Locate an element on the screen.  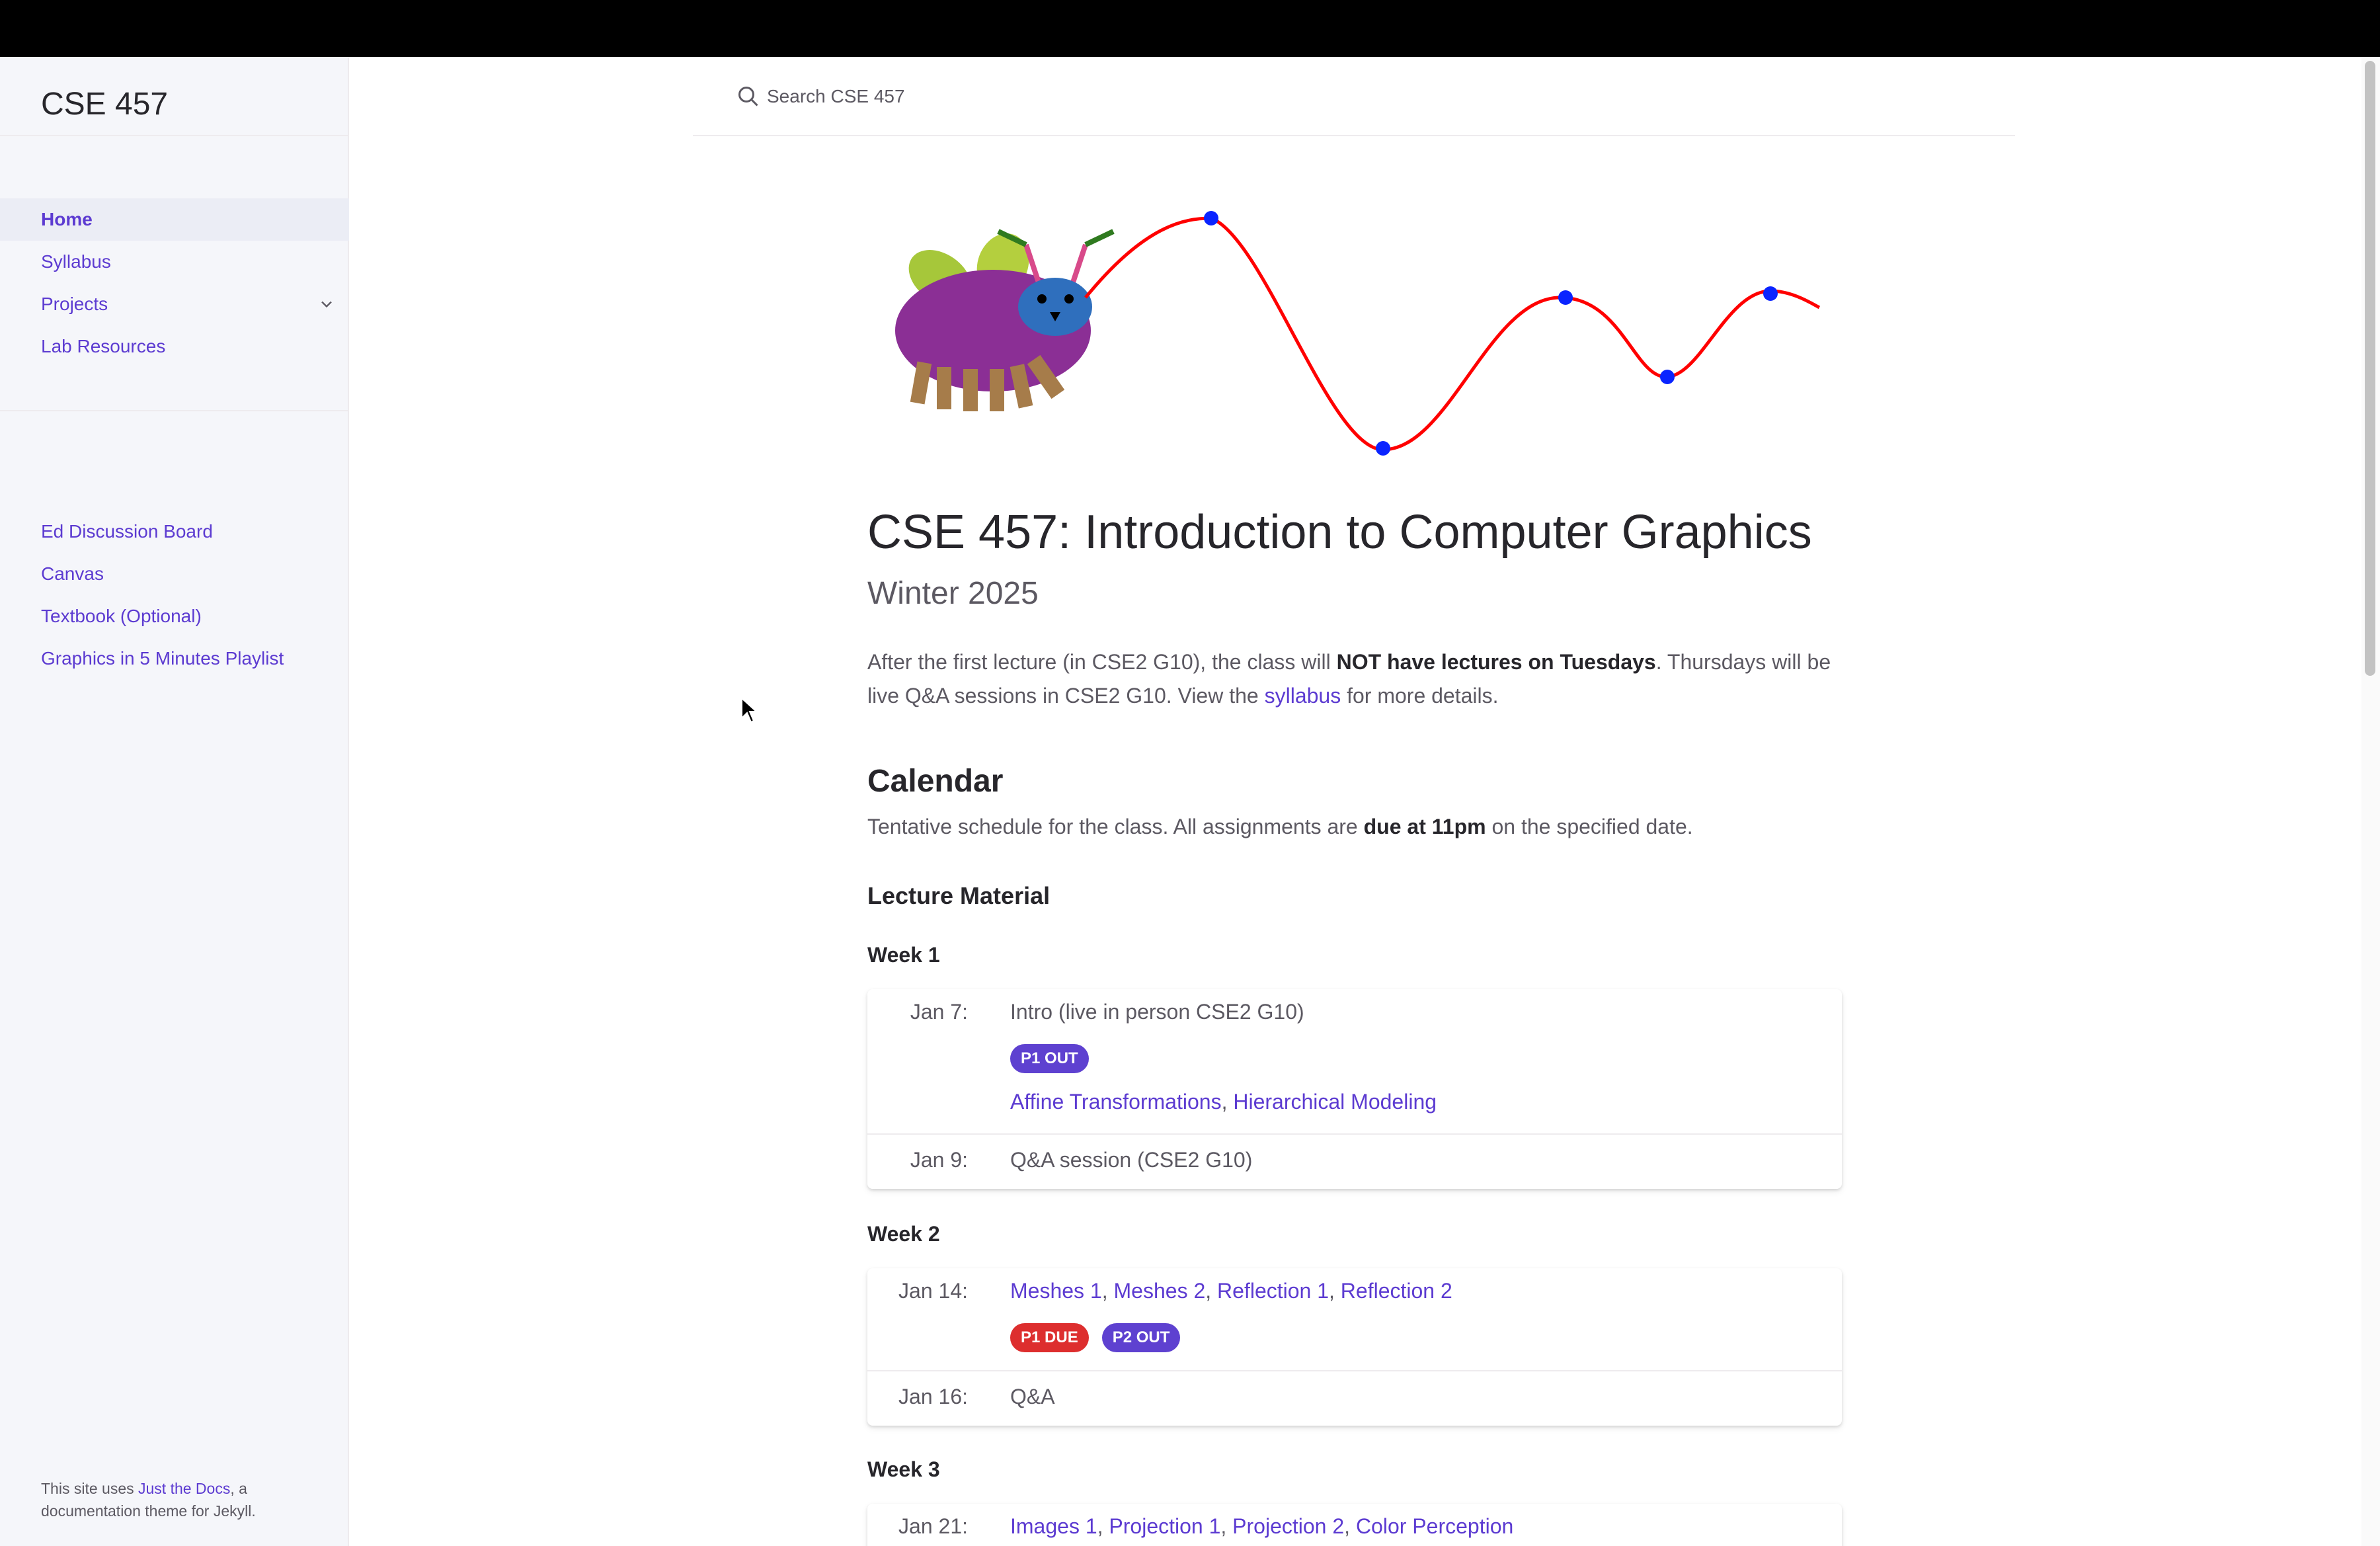
chevron-down-icon is located at coordinates (326, 304).